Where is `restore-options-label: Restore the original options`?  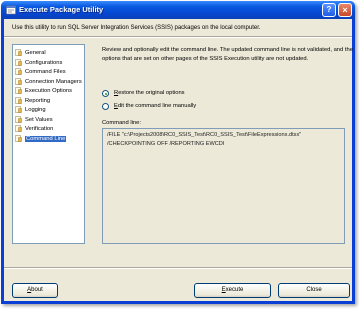
restore-options-label: Restore the original options is located at coordinates (149, 93).